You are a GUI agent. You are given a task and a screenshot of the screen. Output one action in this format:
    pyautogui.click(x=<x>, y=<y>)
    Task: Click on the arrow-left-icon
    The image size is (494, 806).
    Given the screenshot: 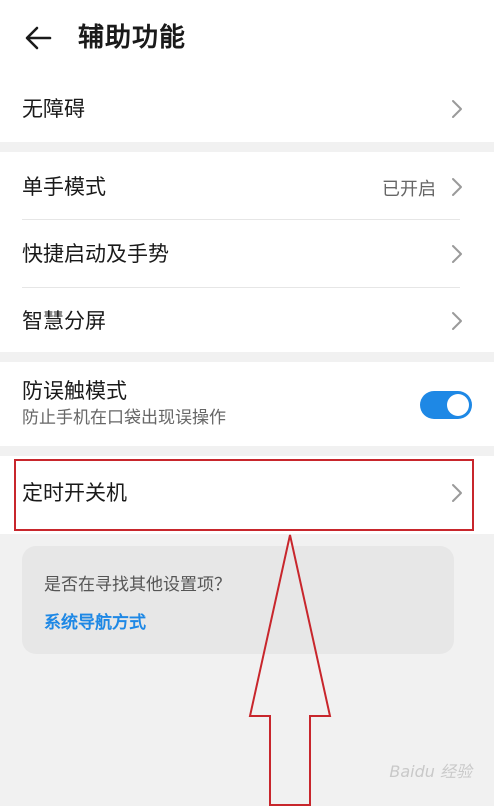 What is the action you would take?
    pyautogui.click(x=38, y=38)
    